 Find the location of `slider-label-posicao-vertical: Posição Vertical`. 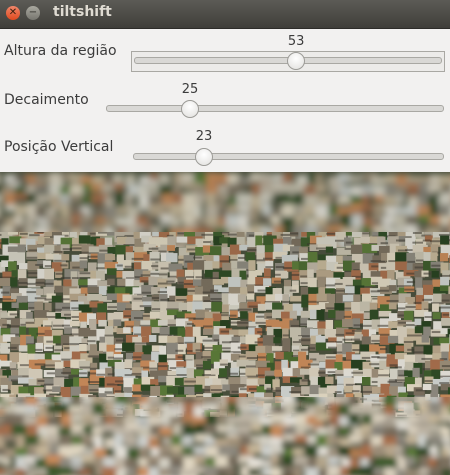

slider-label-posicao-vertical: Posição Vertical is located at coordinates (59, 147).